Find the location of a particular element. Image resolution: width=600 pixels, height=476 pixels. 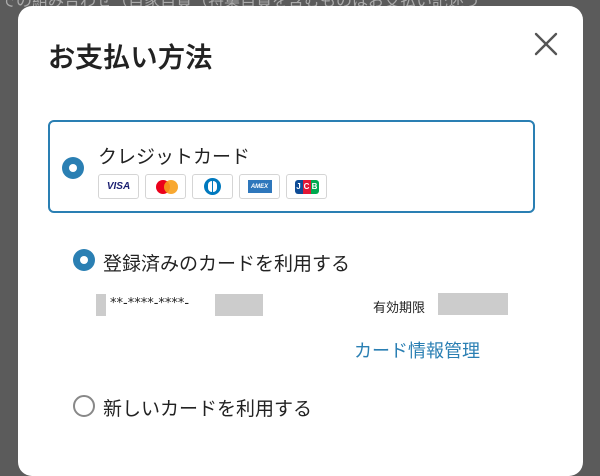

card-brand-list: VISA AMEX J C B is located at coordinates (212, 186).